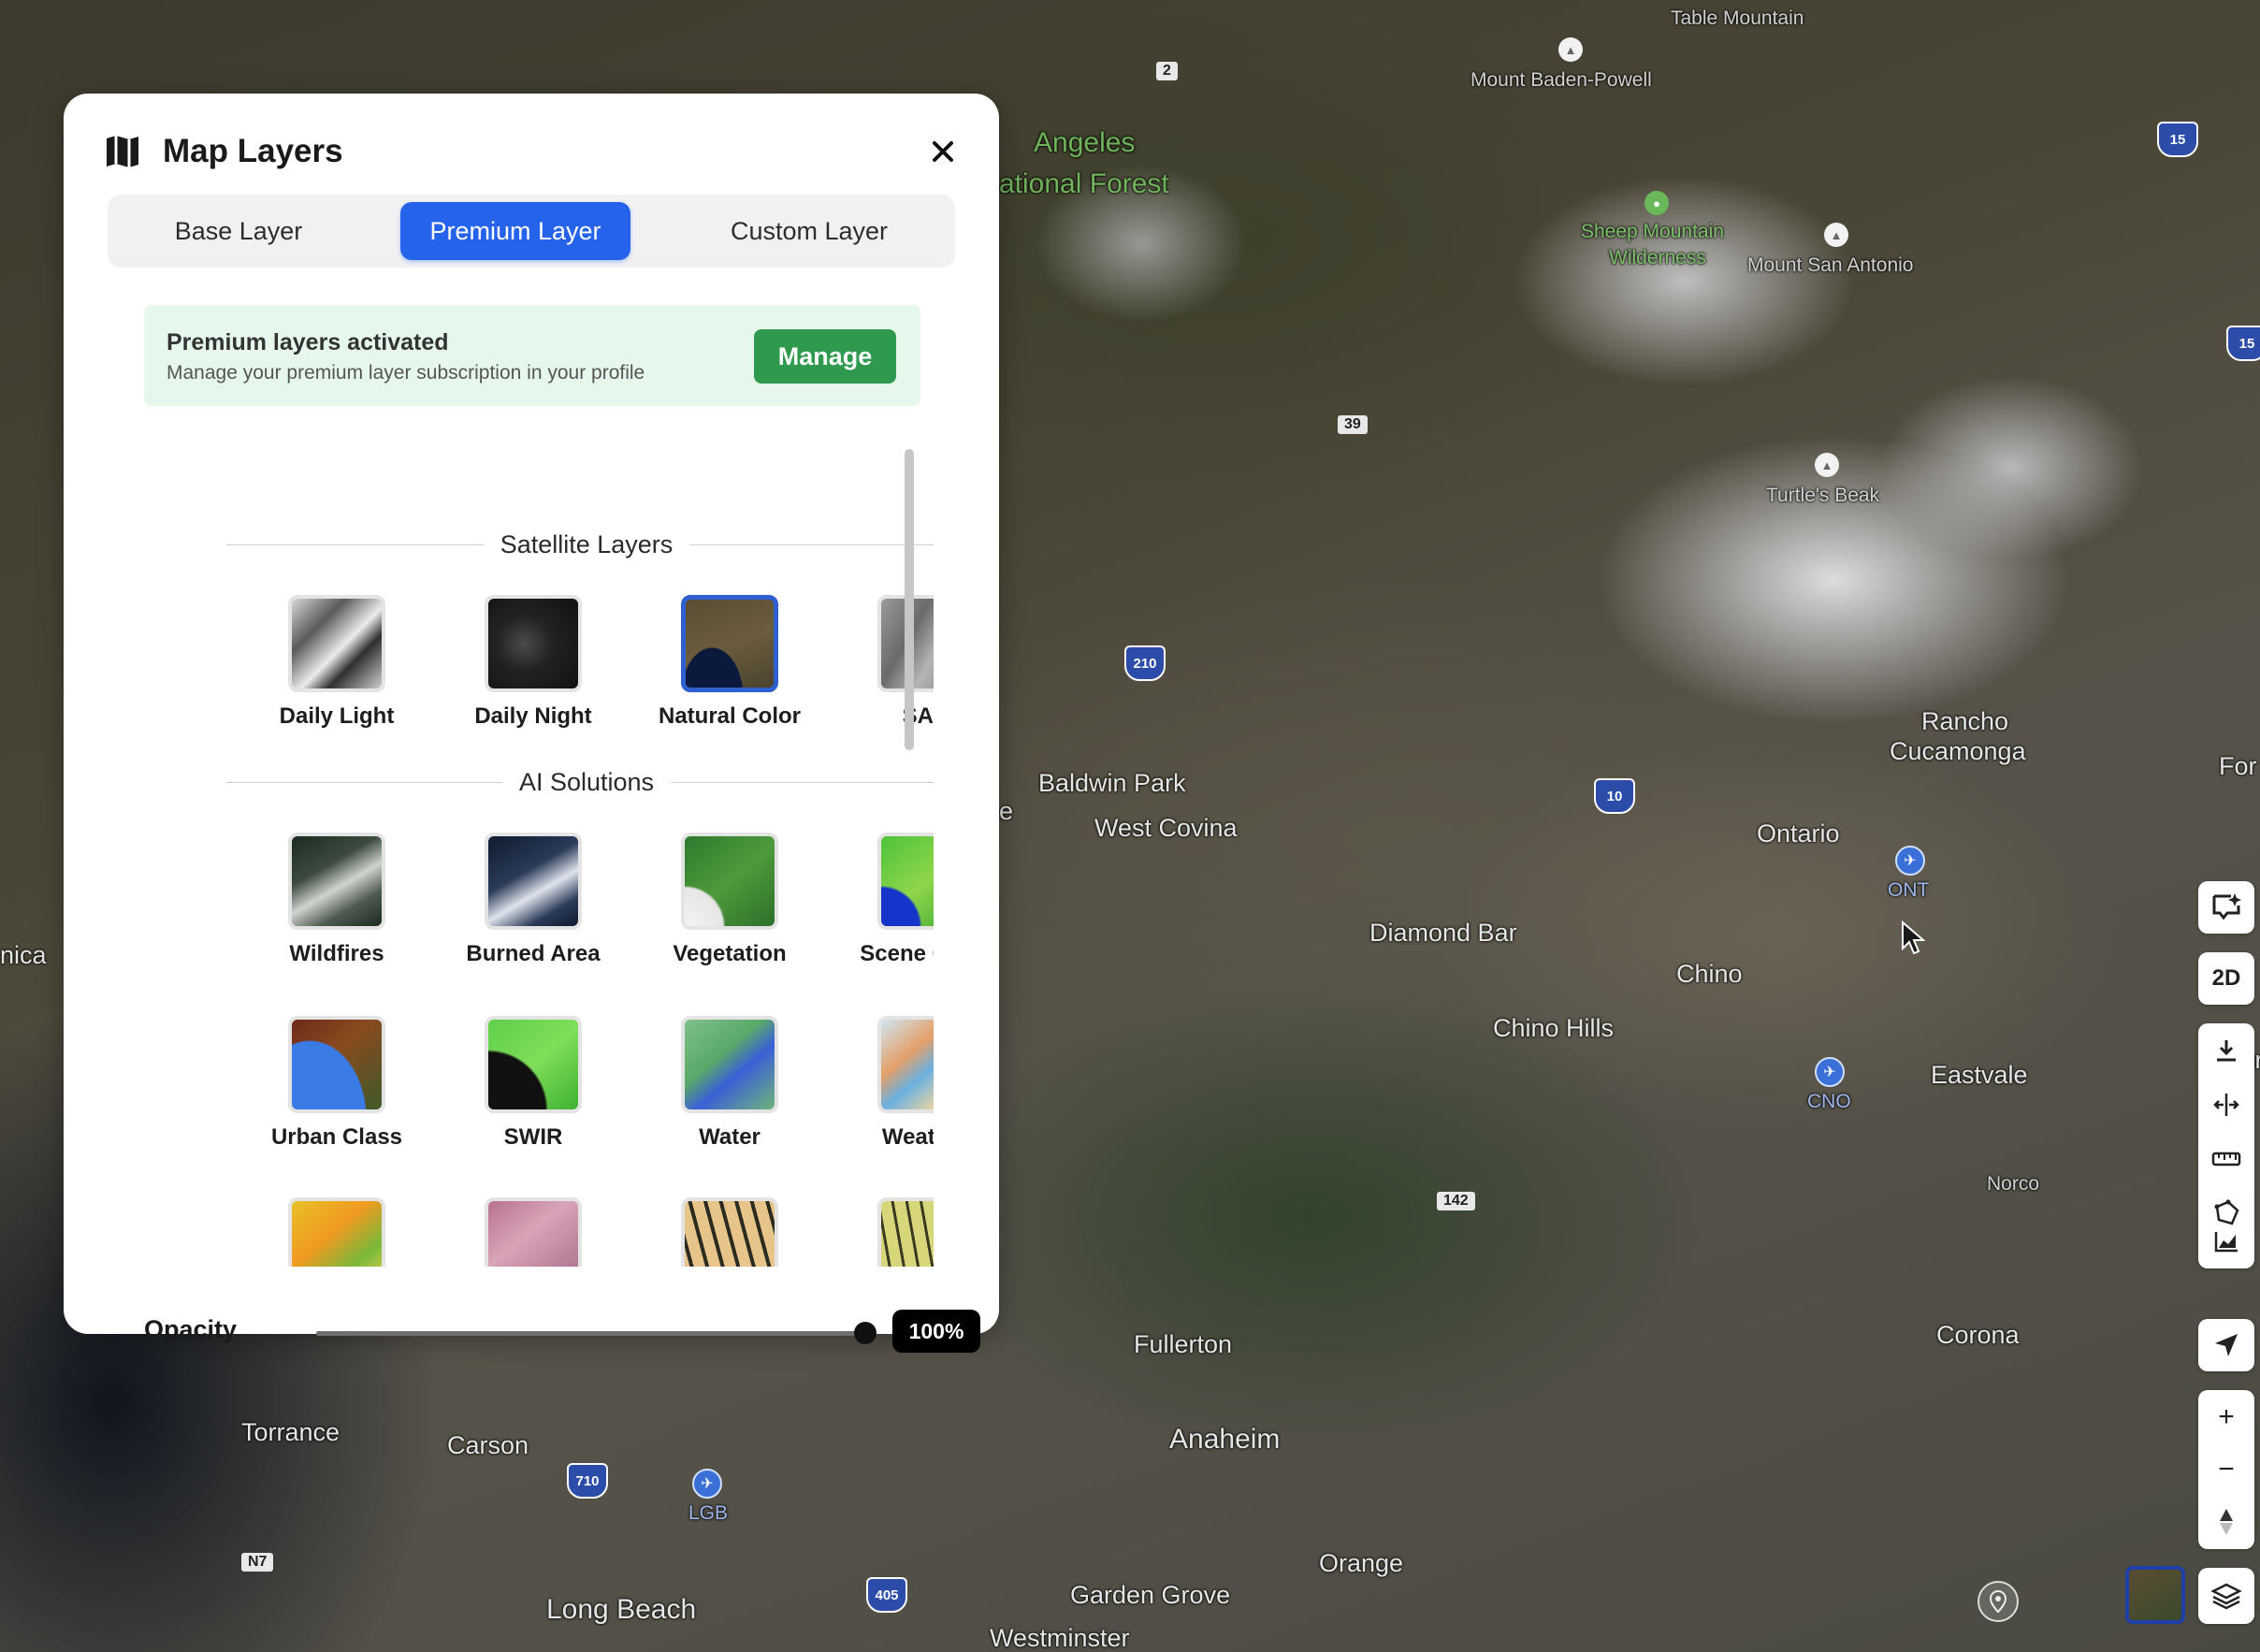 This screenshot has width=2260, height=1652. What do you see at coordinates (905, 881) in the screenshot?
I see `scene-class-thumb-icon` at bounding box center [905, 881].